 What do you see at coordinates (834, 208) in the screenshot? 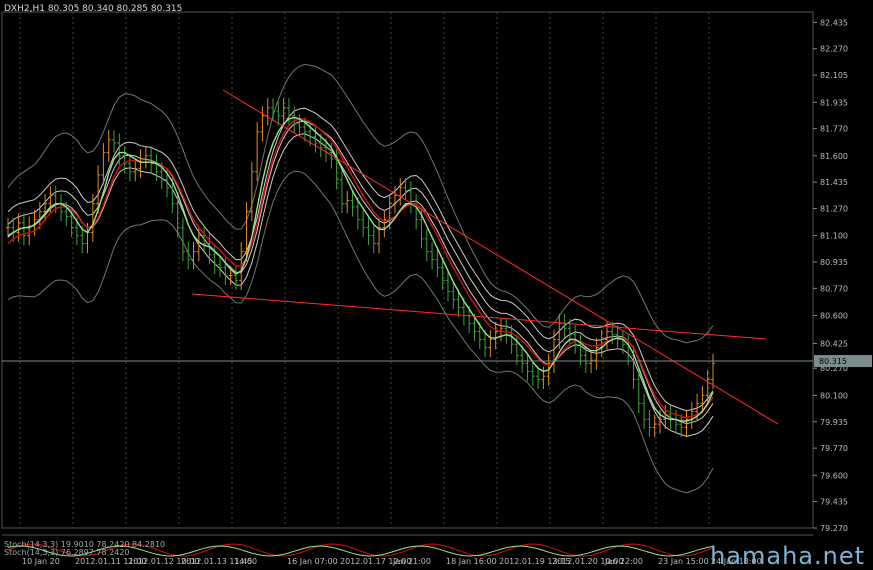
I see `y-tick-label: 81.270` at bounding box center [834, 208].